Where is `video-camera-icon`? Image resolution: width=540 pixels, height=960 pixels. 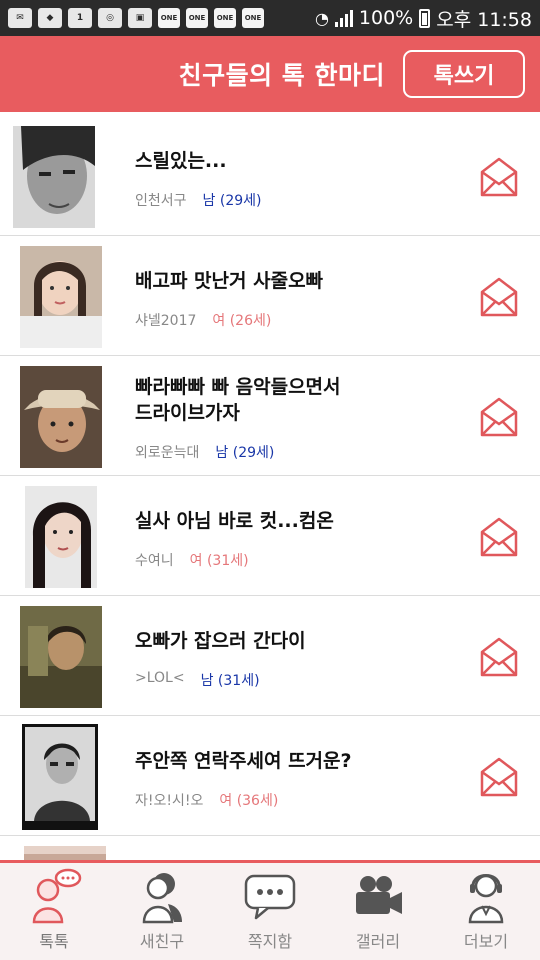
video-camera-icon is located at coordinates (379, 895).